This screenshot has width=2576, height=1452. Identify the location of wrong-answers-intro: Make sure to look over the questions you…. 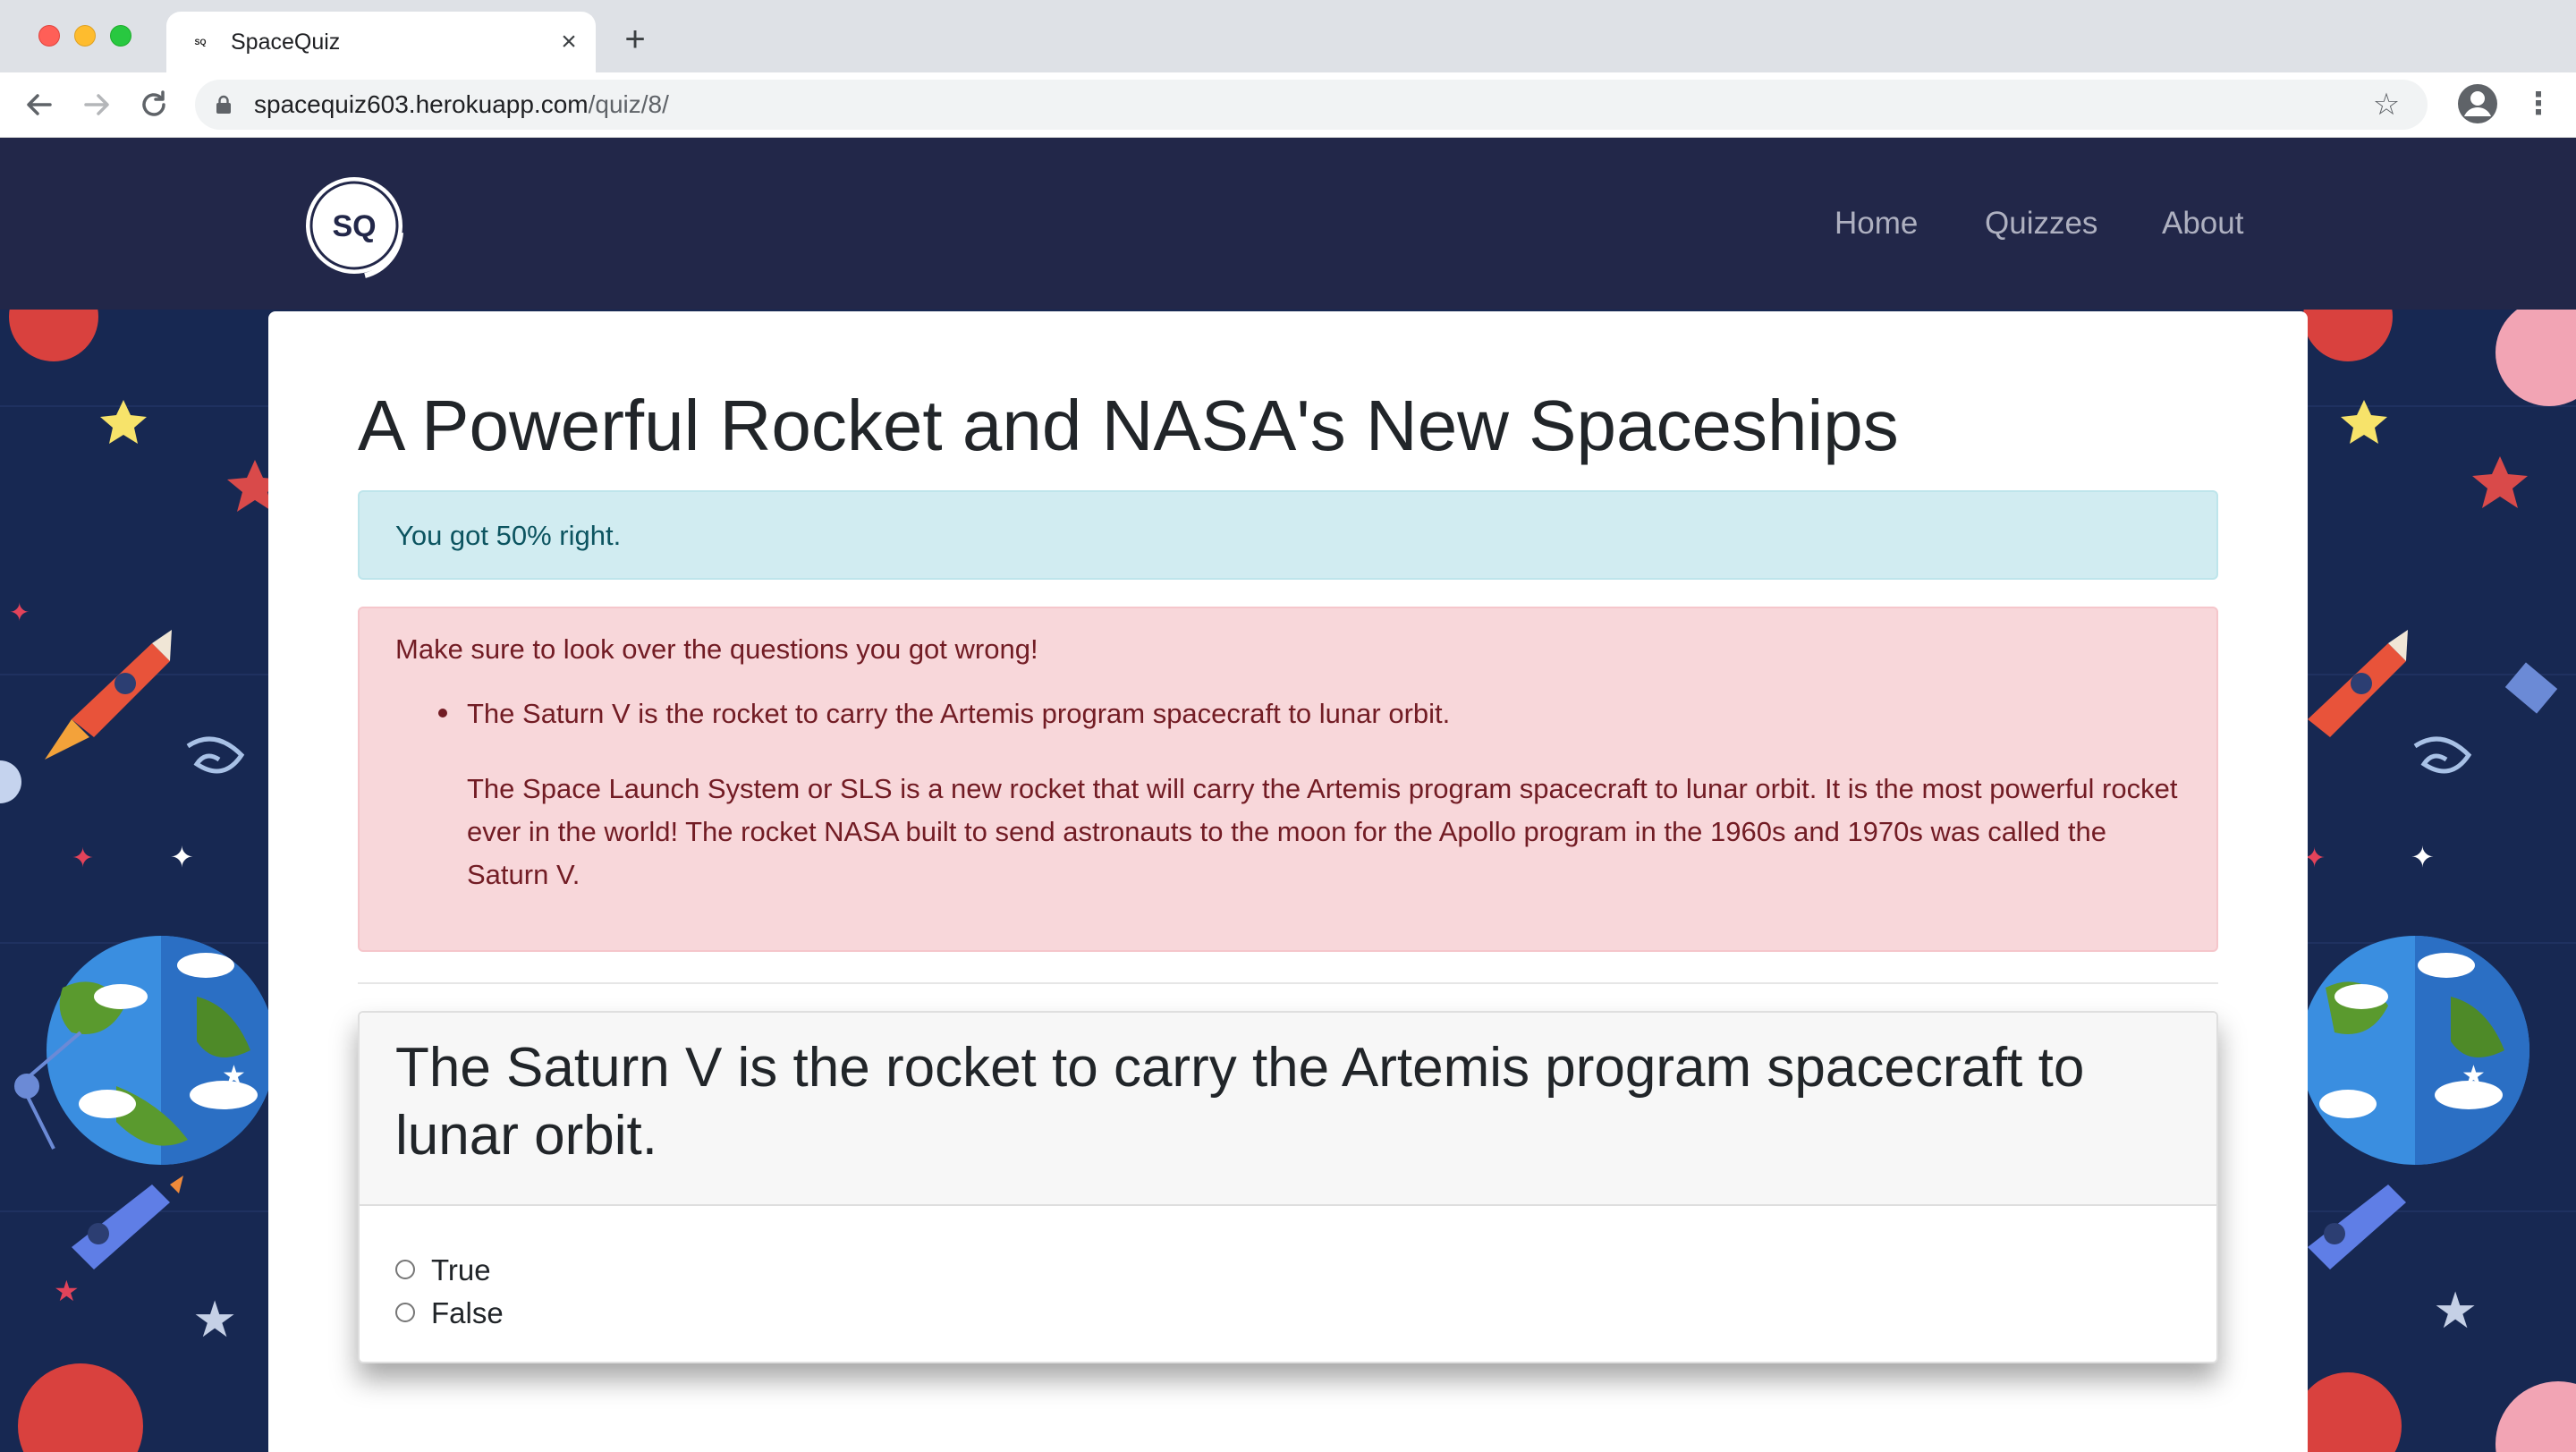
(716, 649).